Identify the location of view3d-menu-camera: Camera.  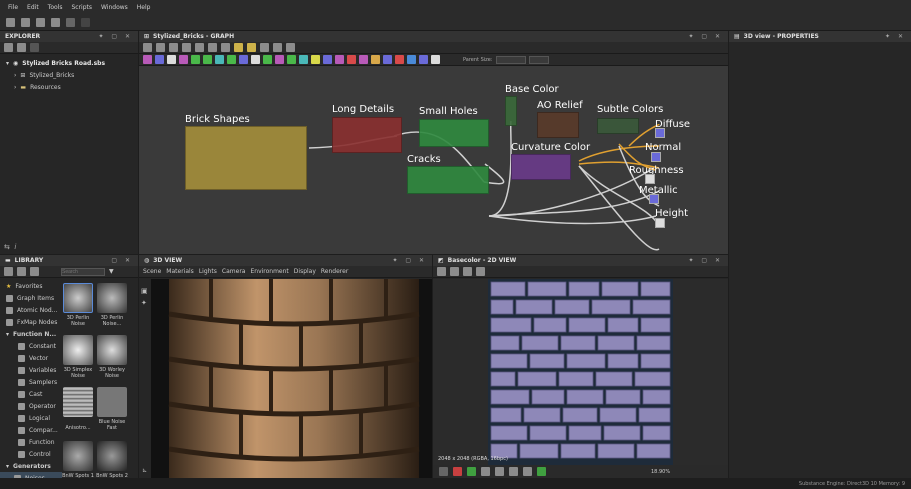
(234, 271).